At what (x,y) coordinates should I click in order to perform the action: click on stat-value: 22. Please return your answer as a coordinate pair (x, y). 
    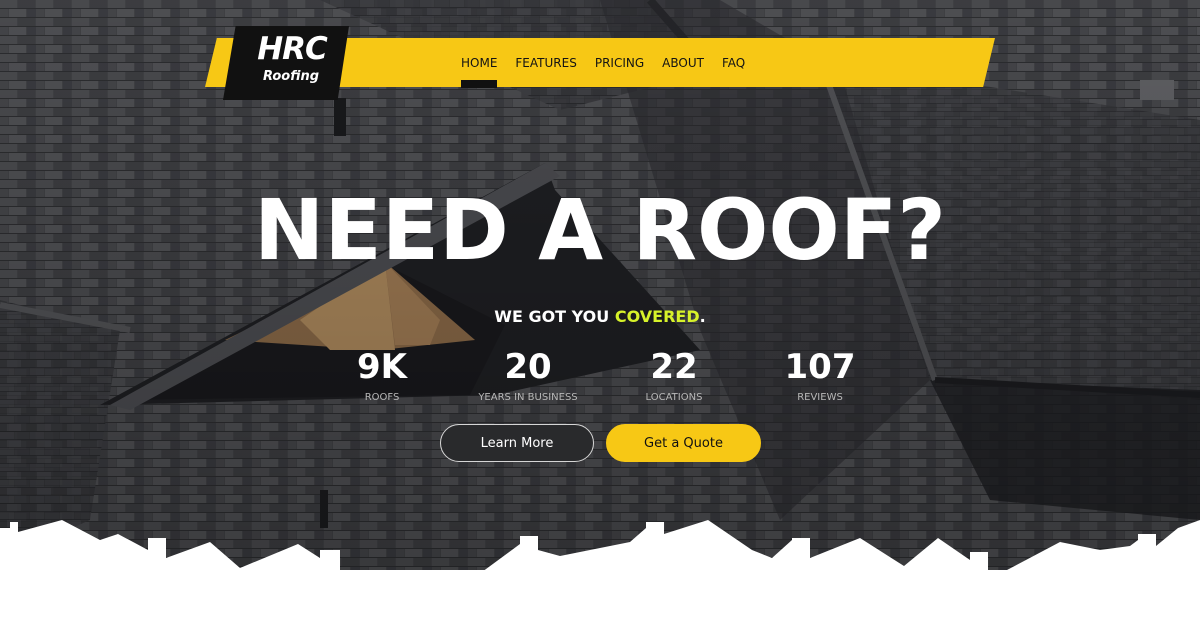
    Looking at the image, I should click on (674, 367).